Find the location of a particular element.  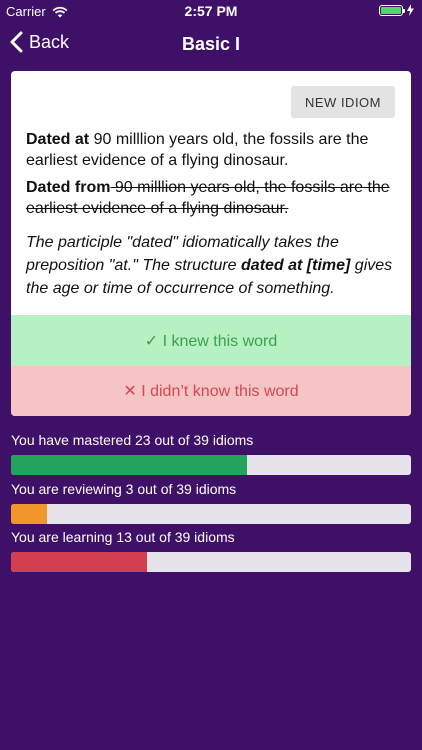

status-bar: Carrier 2:57 PM is located at coordinates (211, 11).